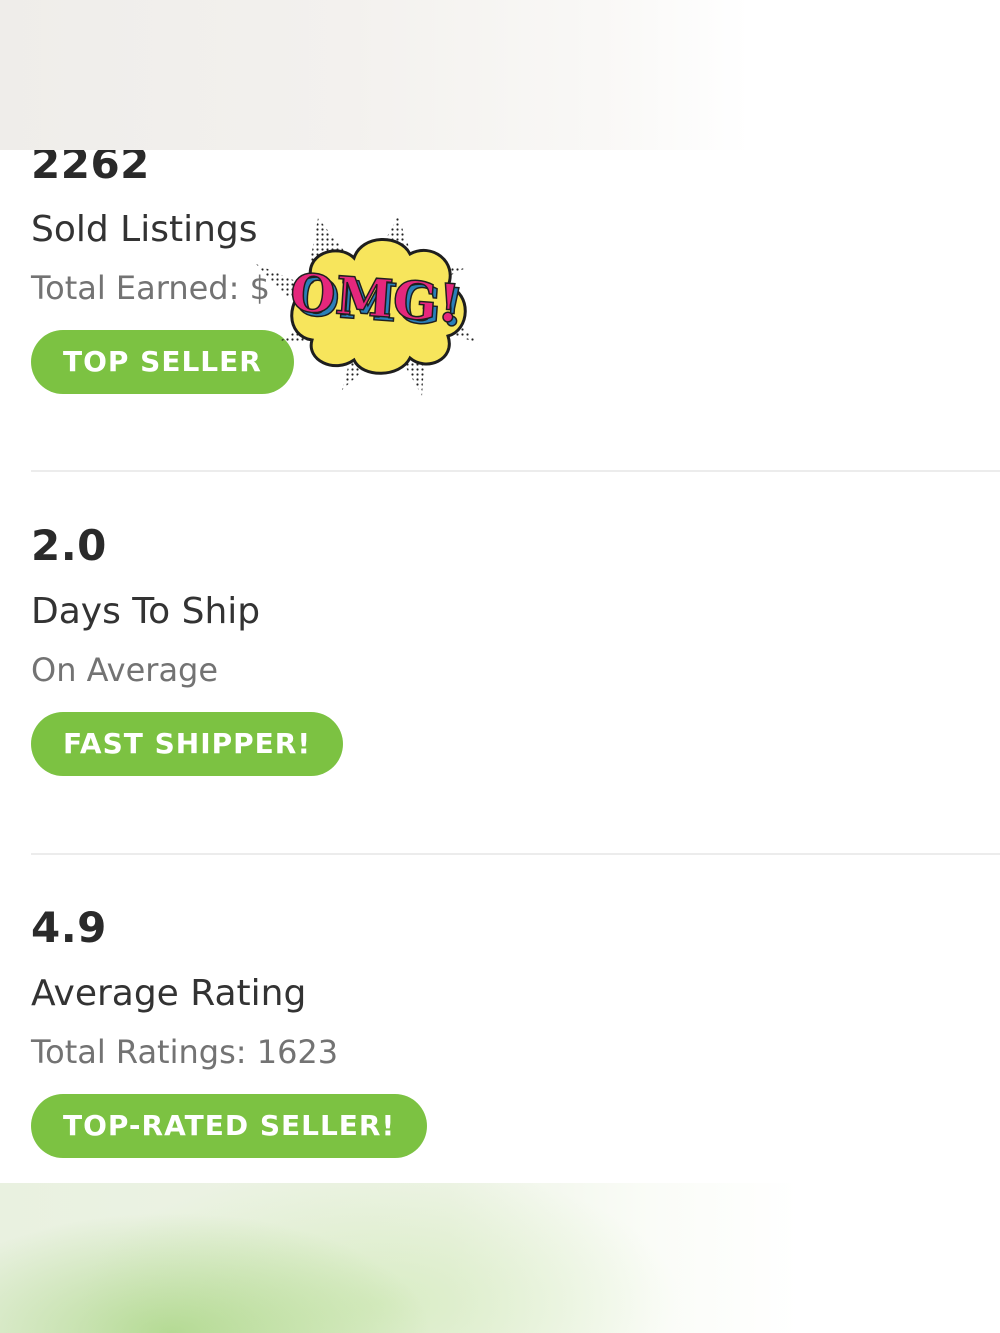  Describe the element at coordinates (185, 1052) in the screenshot. I see `stat-subtext: Total Ratings: 1623` at that location.